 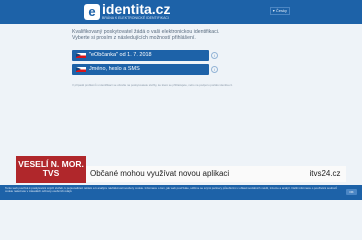 I want to click on login-option-eobcanka: "eObčanka" od 1. 7. 2018, so click(x=140, y=55).